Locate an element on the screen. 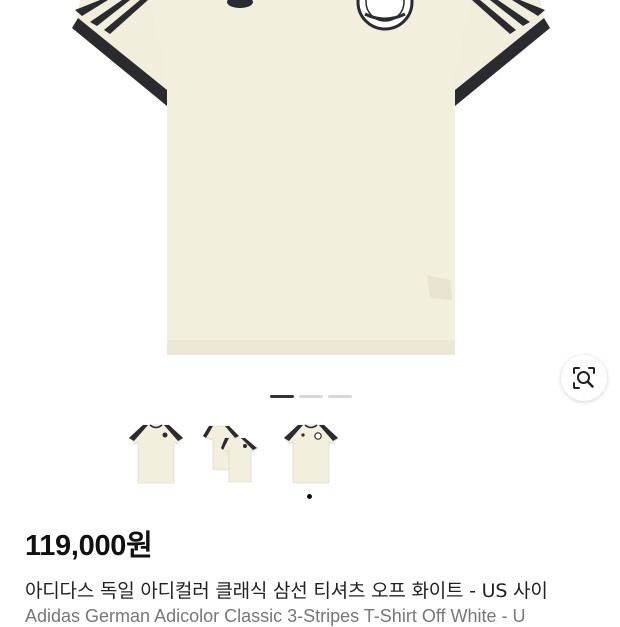 The width and height of the screenshot is (620, 627). image-search-icon is located at coordinates (584, 378).